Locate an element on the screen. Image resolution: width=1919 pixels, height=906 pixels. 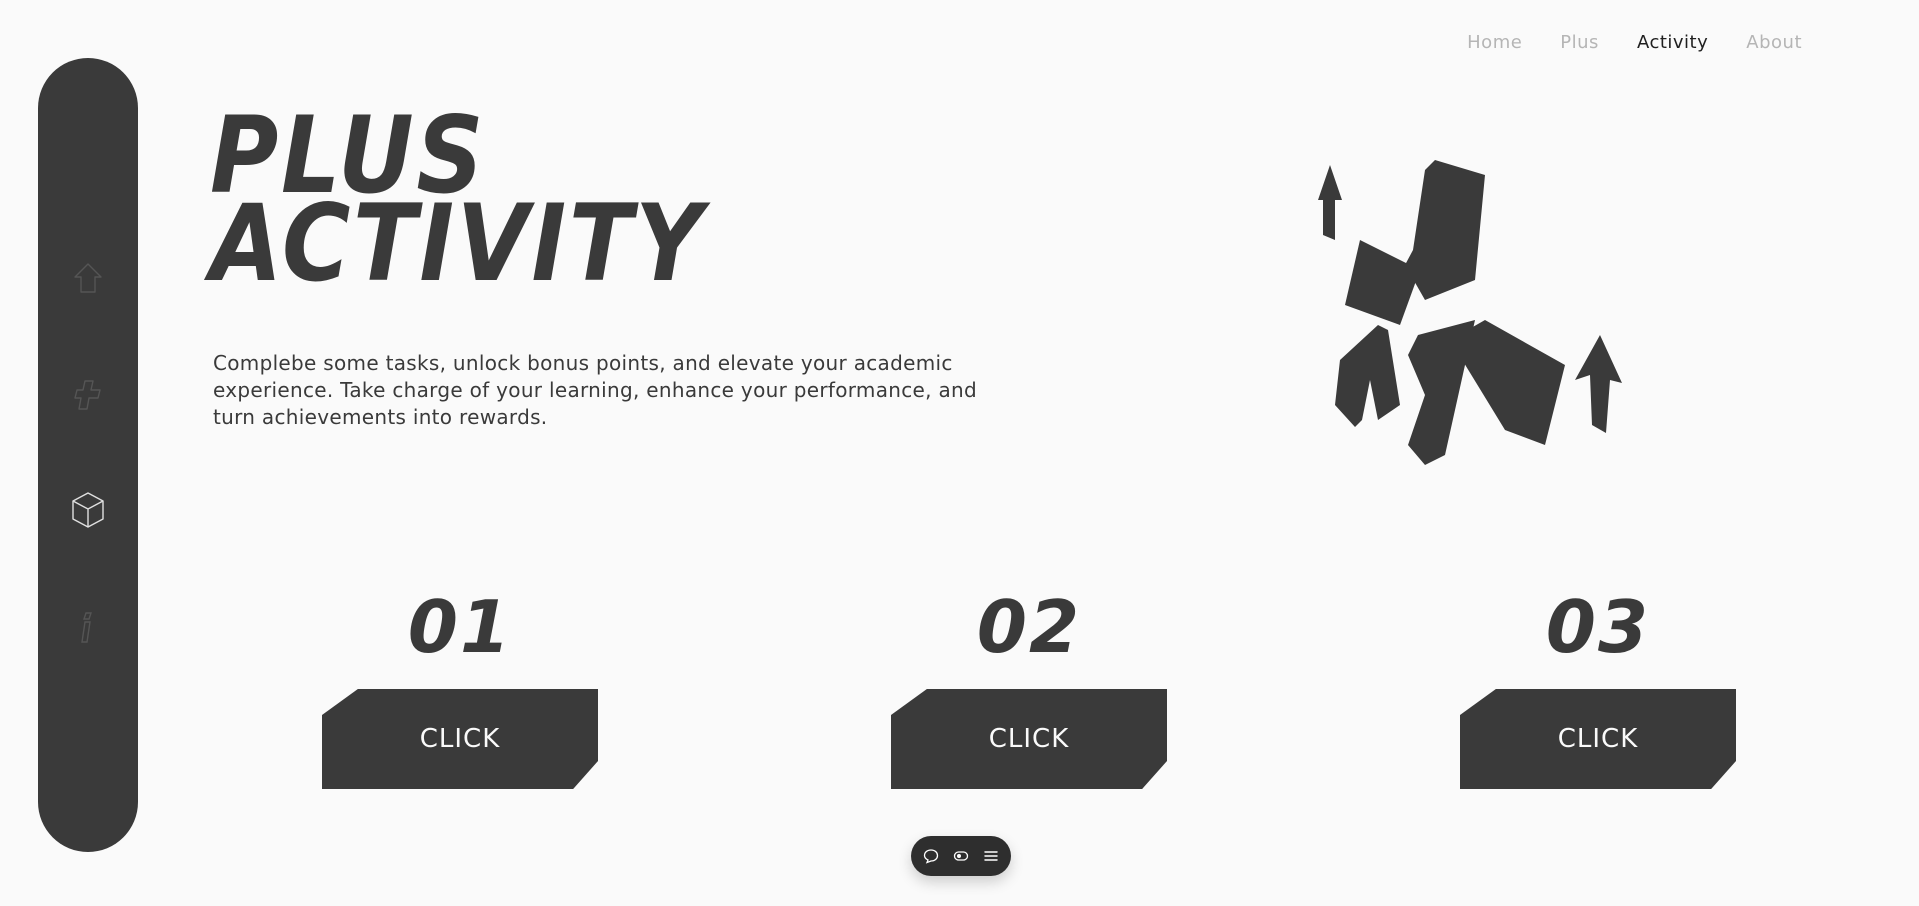
info-icon is located at coordinates (88, 628).